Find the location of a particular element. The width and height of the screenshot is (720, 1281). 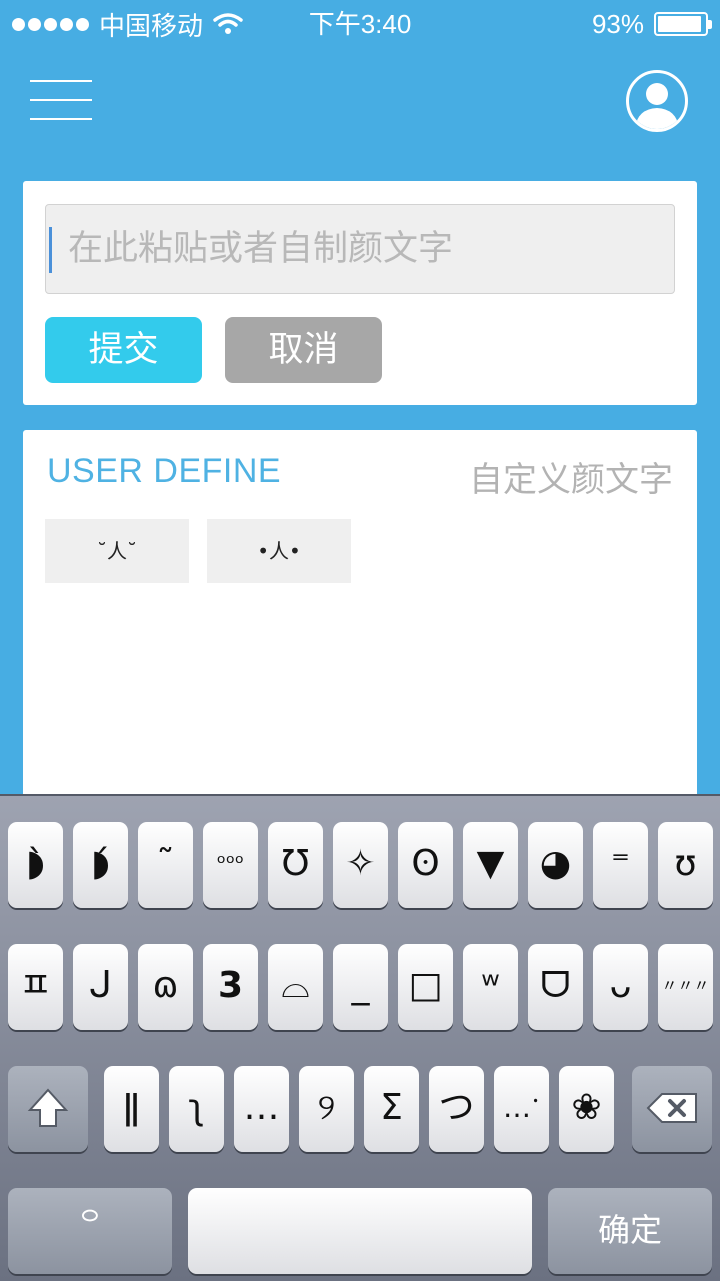

key: …ॱ is located at coordinates (521, 1109).